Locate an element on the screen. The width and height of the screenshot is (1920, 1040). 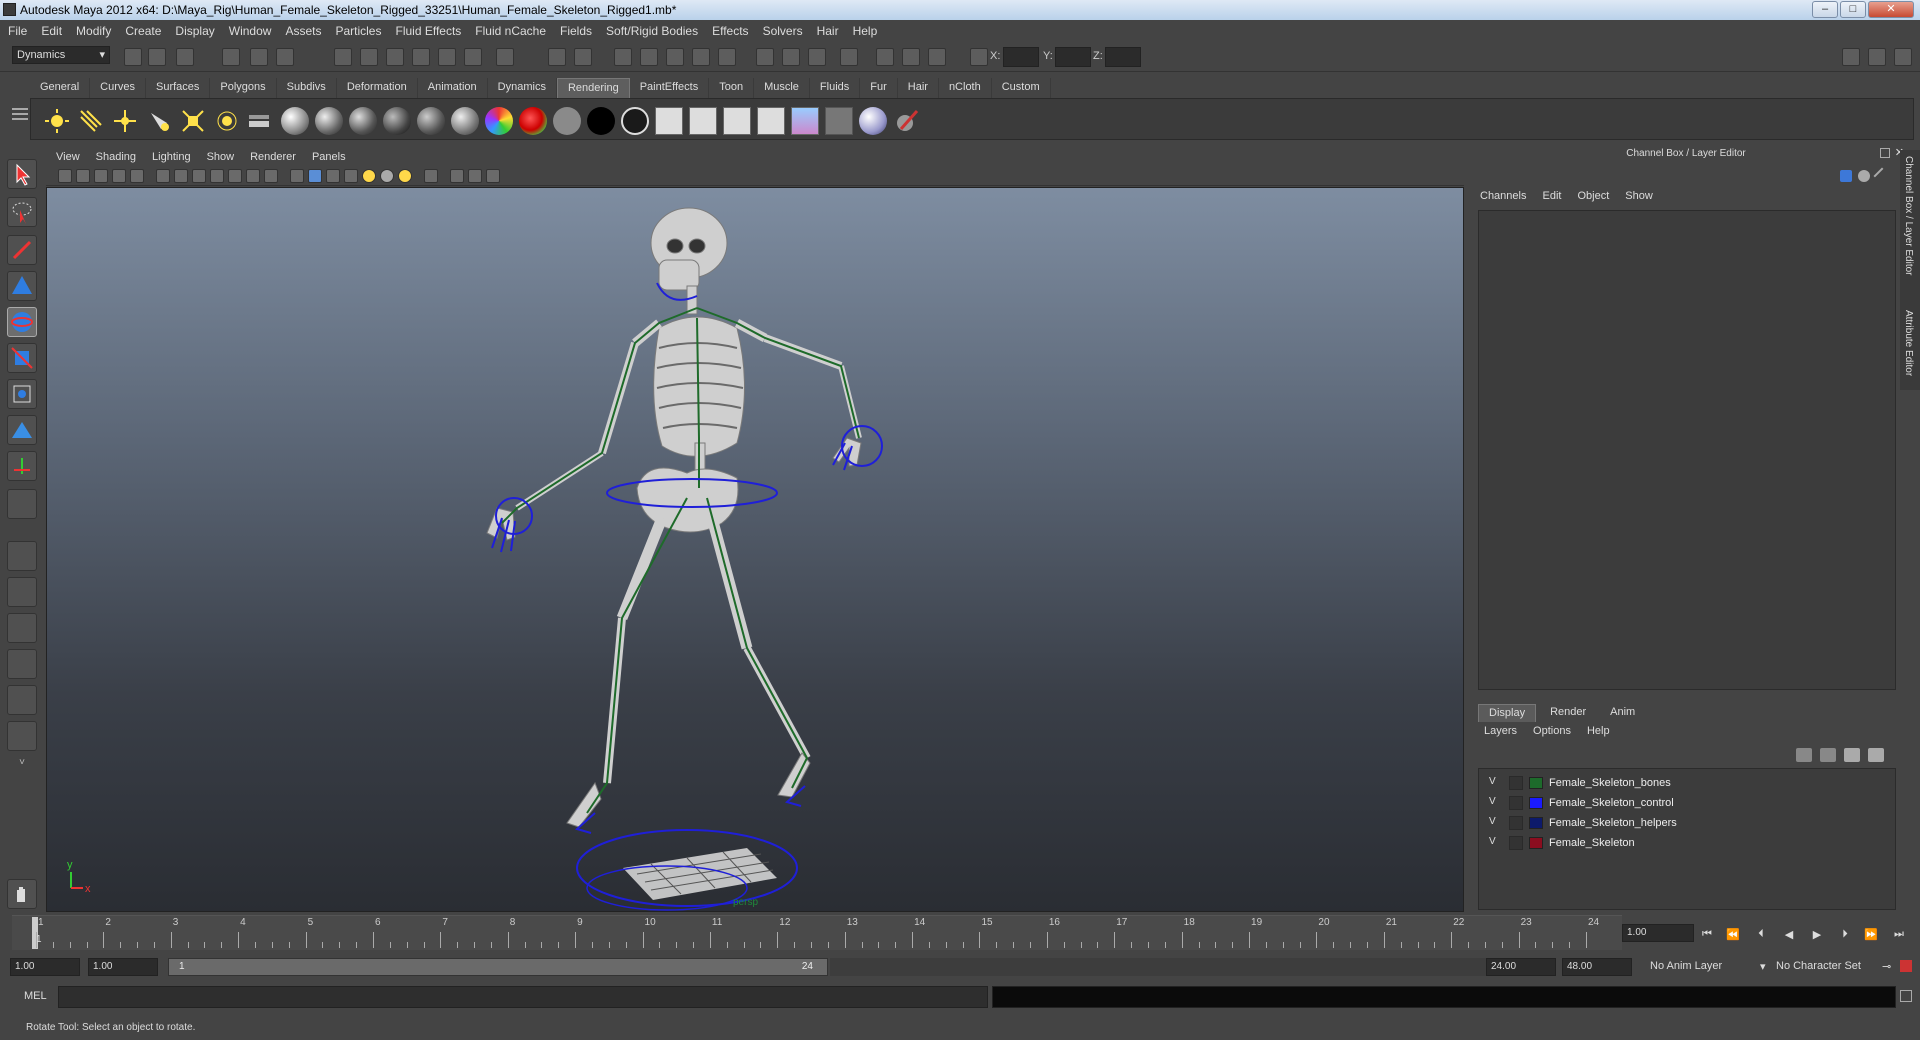
select-hierarchy-icon is located at coordinates (231, 57).